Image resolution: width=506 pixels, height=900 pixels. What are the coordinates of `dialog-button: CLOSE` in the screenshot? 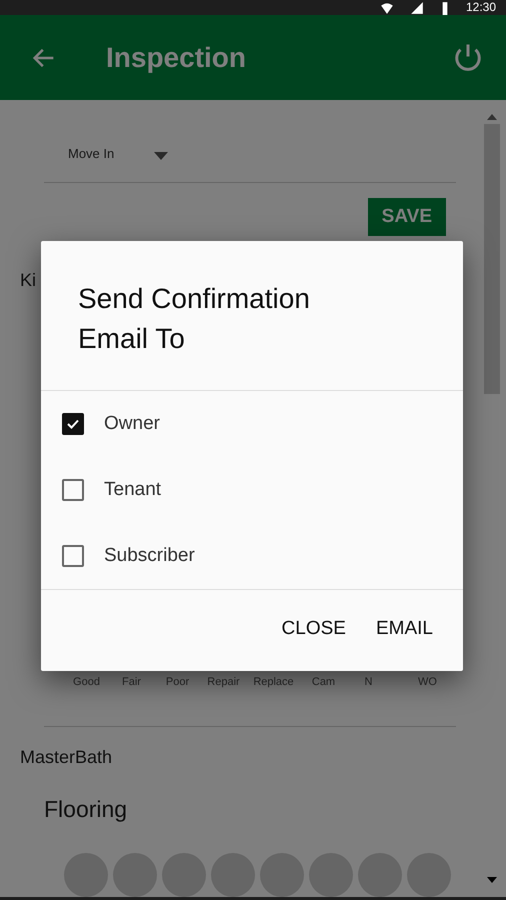 It's located at (314, 629).